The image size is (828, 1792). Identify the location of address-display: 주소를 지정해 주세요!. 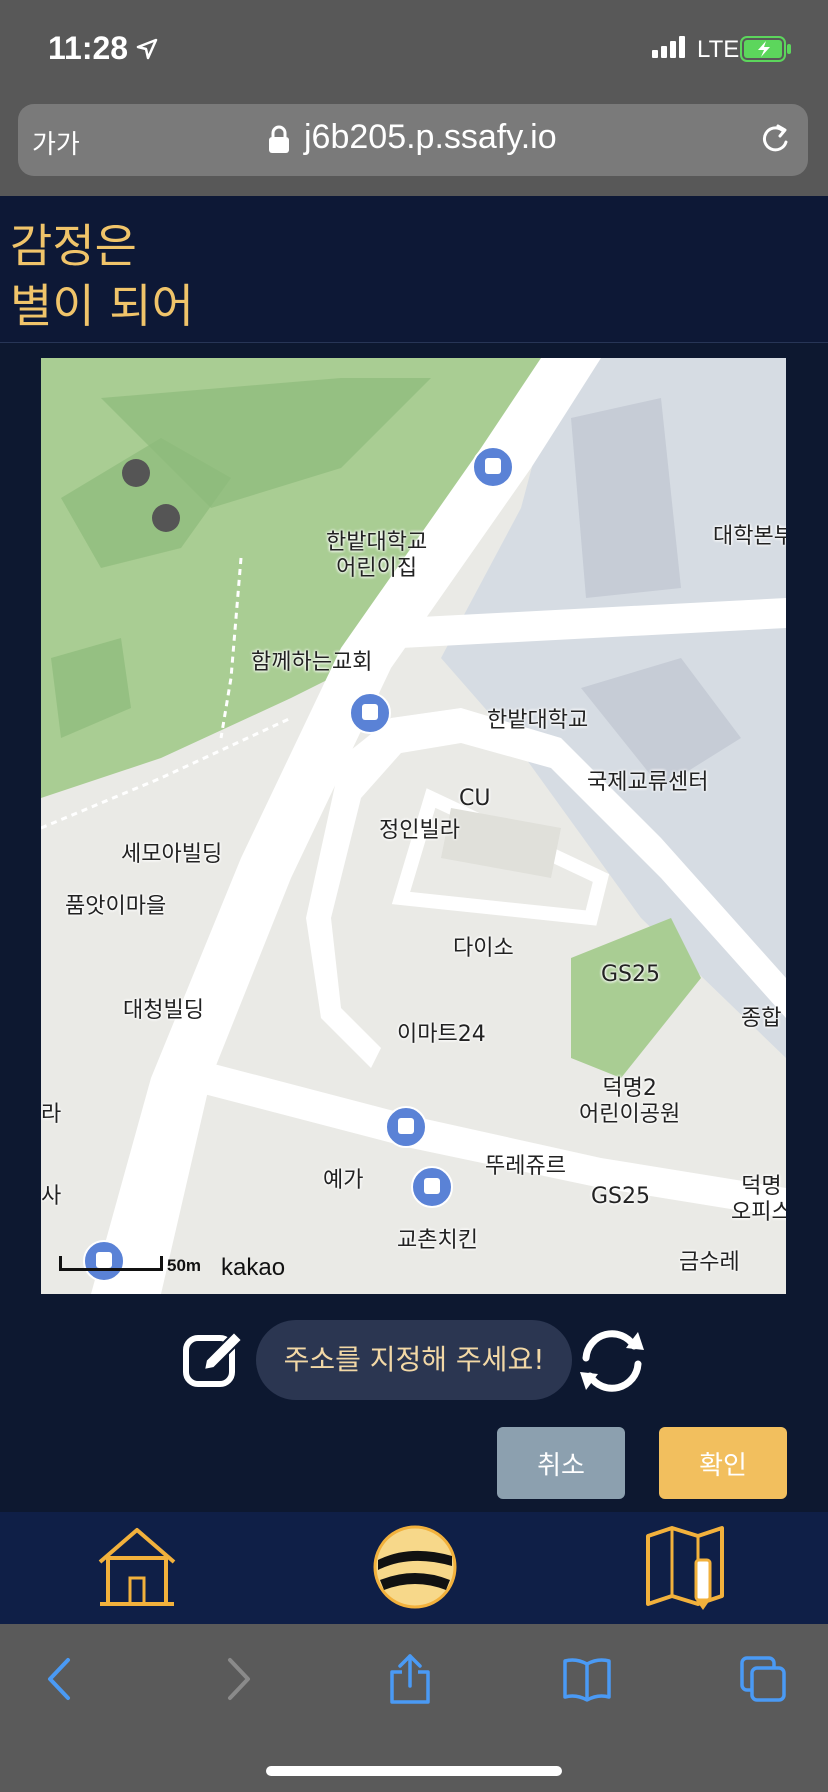
(414, 1360).